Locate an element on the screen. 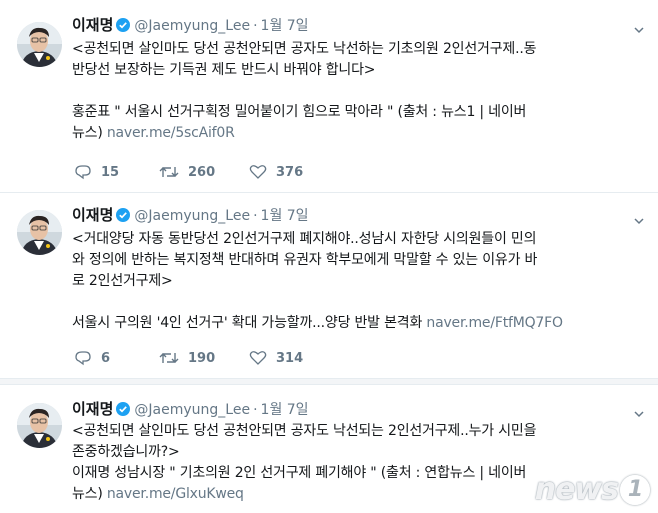 Image resolution: width=658 pixels, height=513 pixels. news1-watermark: news 1 is located at coordinates (592, 489).